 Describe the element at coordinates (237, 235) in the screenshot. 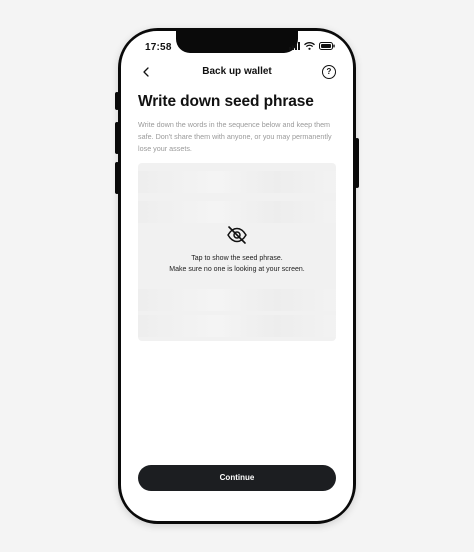

I see `eye-off-icon` at that location.